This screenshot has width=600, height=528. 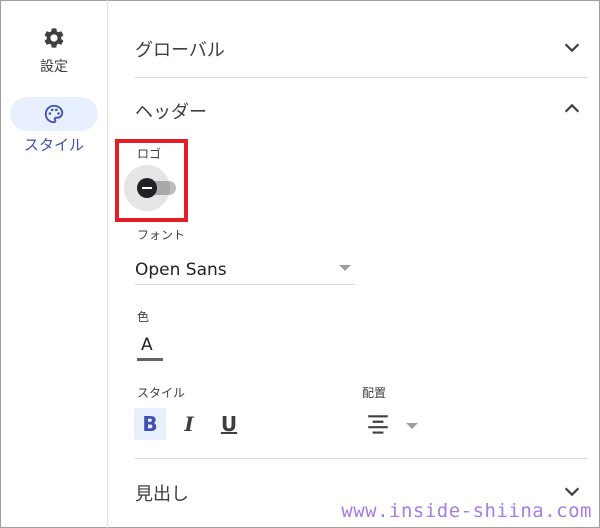 What do you see at coordinates (374, 393) in the screenshot?
I see `align-label: 配置` at bounding box center [374, 393].